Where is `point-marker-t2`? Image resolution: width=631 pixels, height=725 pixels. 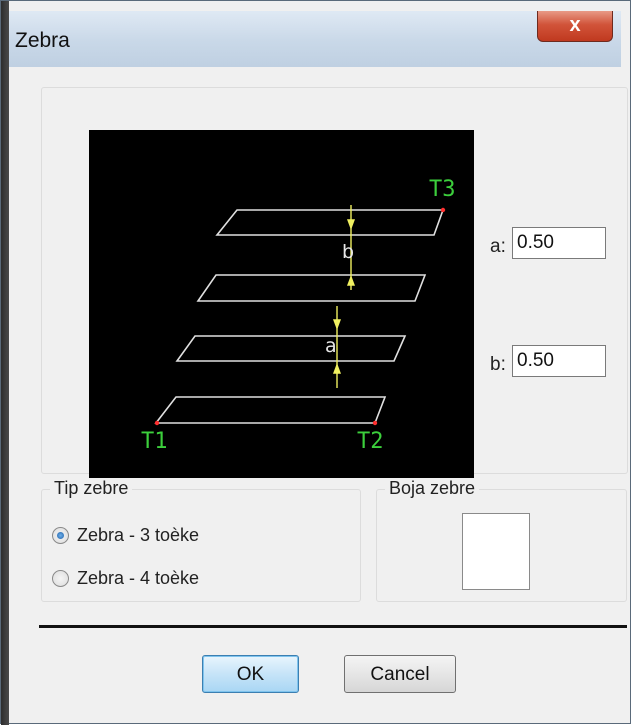 point-marker-t2 is located at coordinates (375, 423).